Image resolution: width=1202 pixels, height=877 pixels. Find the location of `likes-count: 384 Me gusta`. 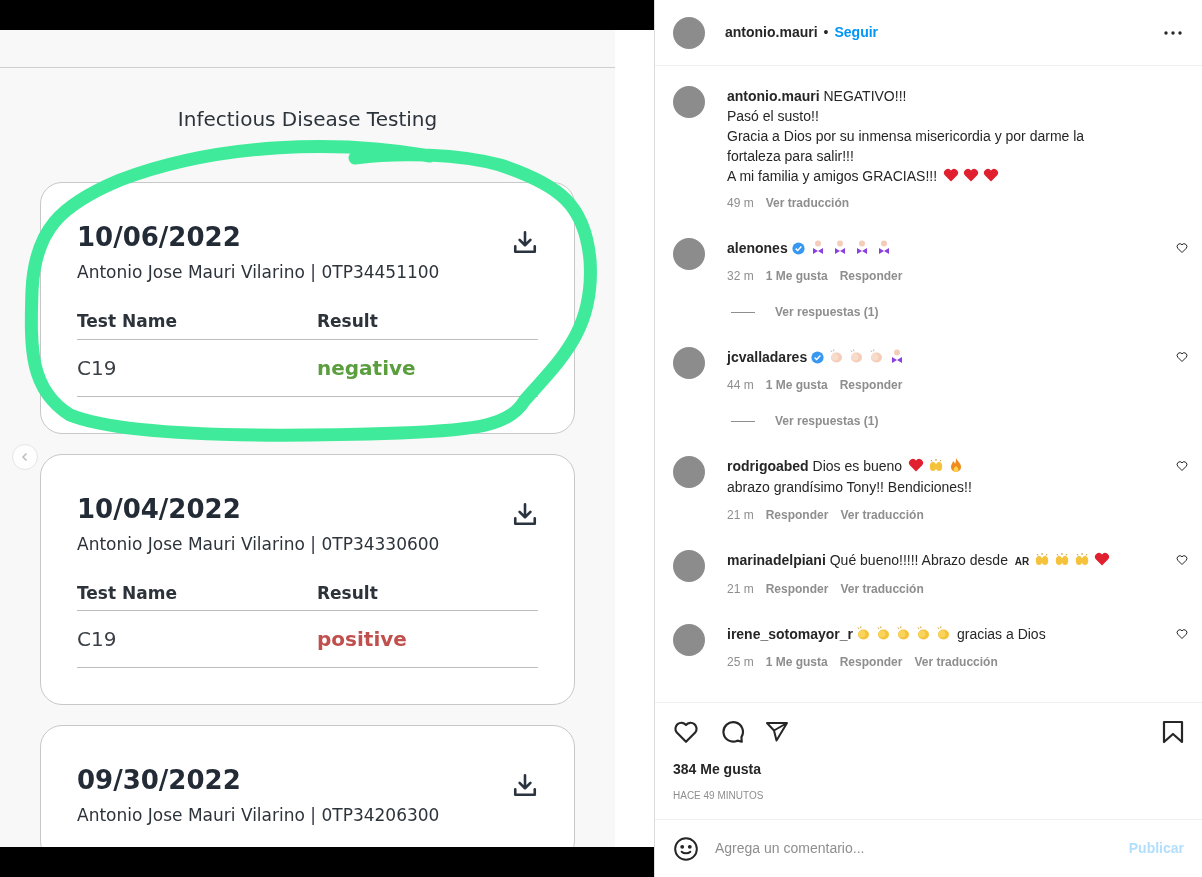

likes-count: 384 Me gusta is located at coordinates (928, 769).